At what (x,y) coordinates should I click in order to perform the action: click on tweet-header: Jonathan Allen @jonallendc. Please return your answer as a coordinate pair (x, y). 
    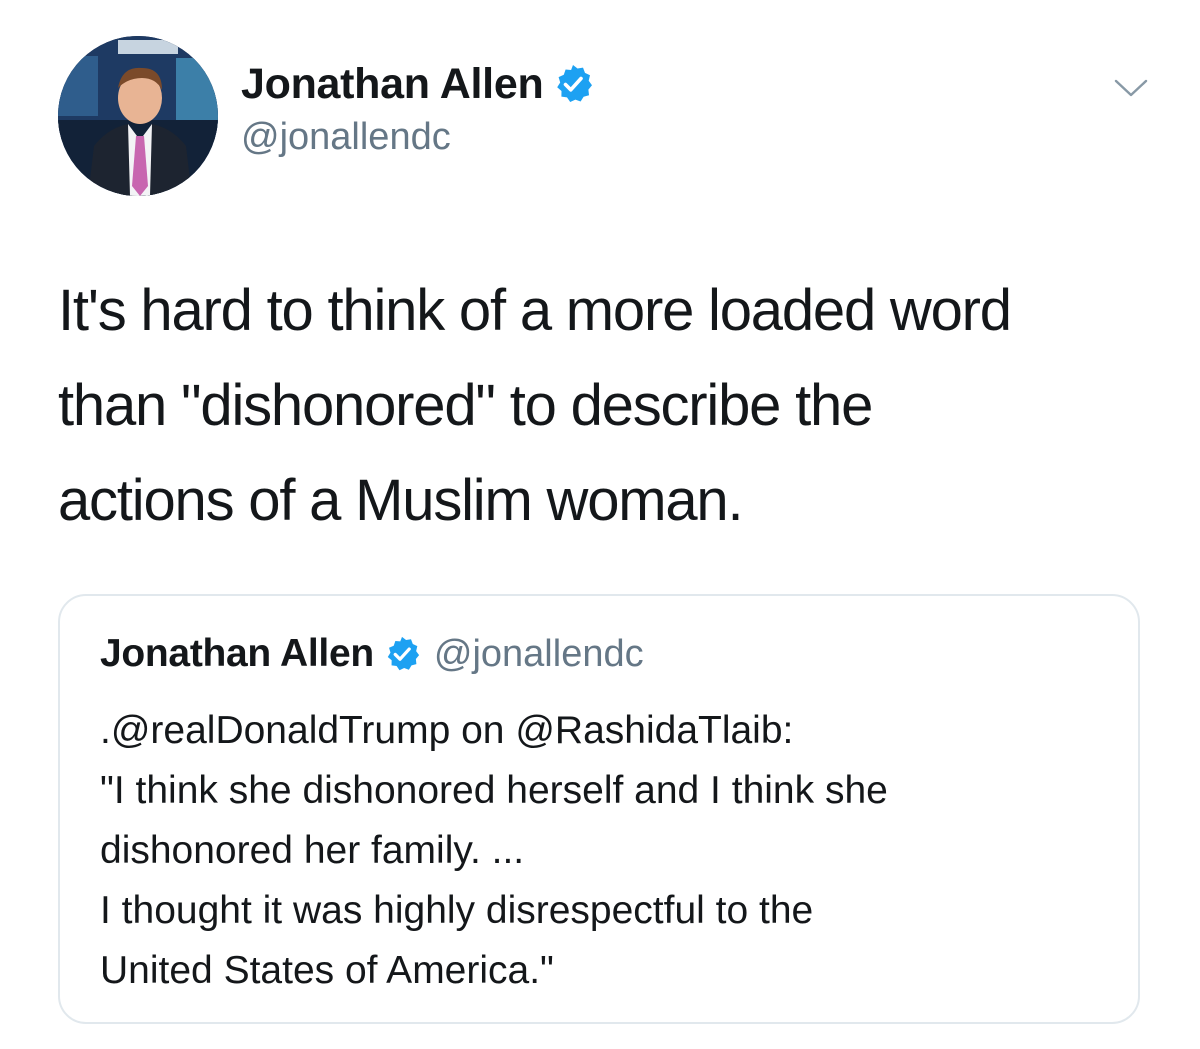
    Looking at the image, I should click on (608, 116).